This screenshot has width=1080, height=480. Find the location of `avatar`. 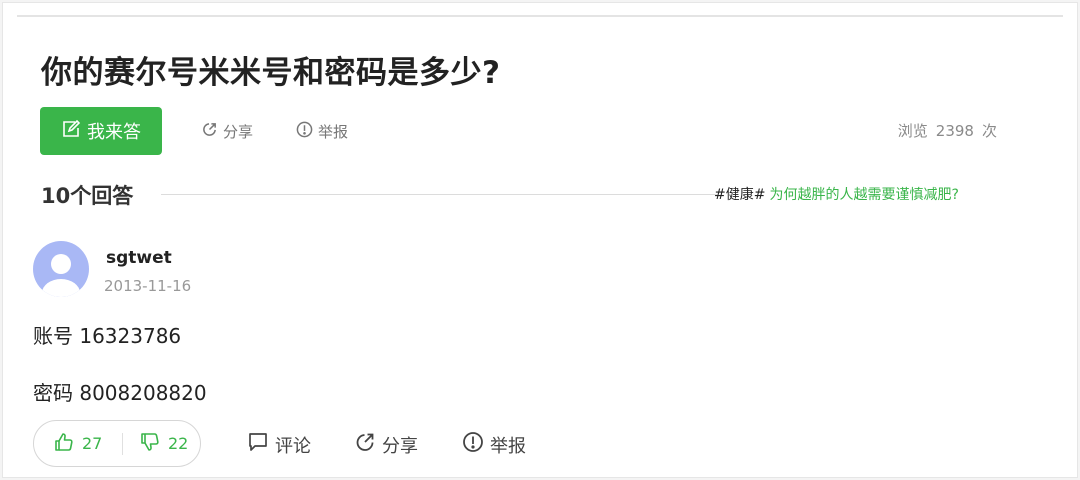

avatar is located at coordinates (61, 269).